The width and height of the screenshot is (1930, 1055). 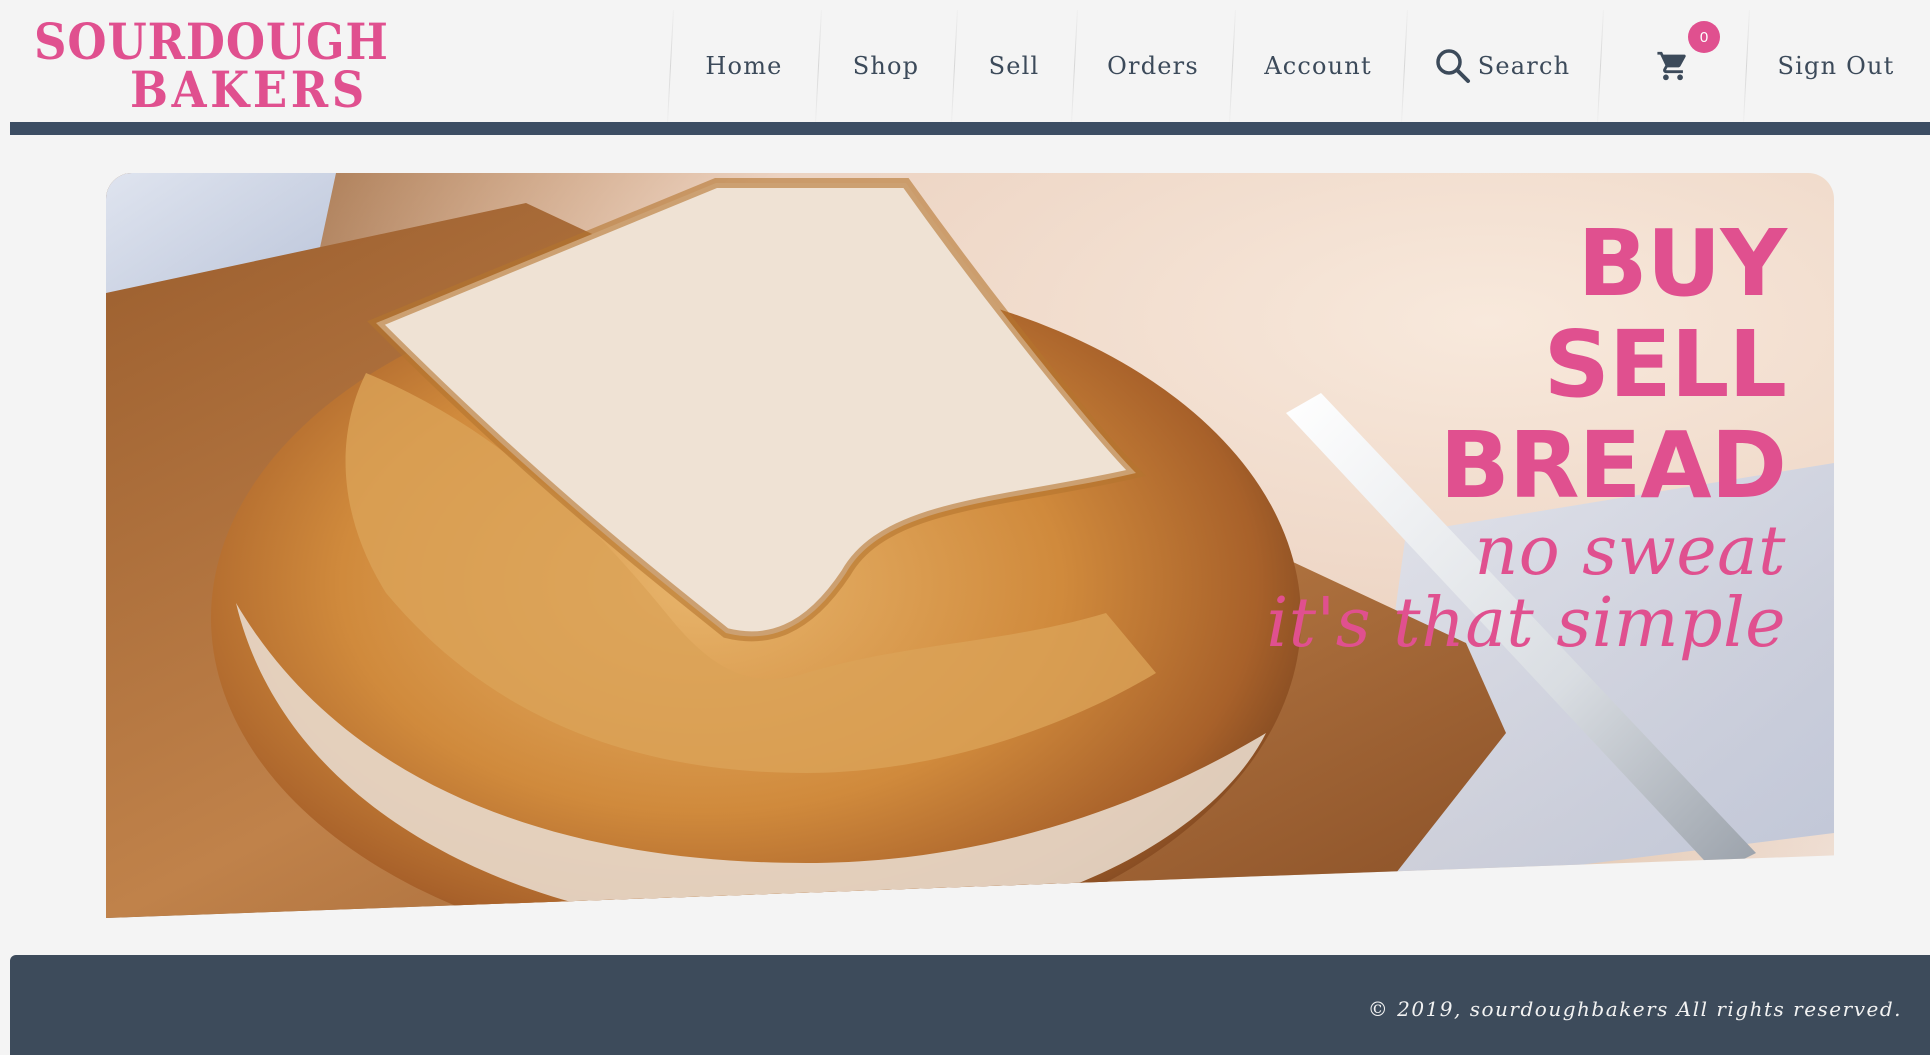 I want to click on nav-sell-label: Sell, so click(x=1014, y=66).